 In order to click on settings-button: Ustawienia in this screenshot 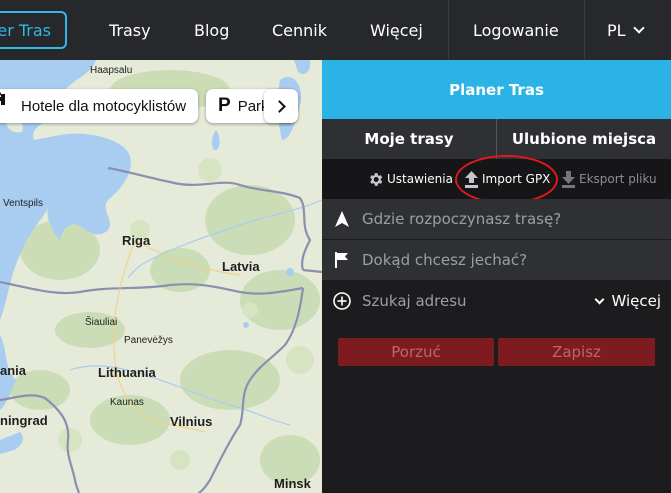, I will do `click(410, 179)`.